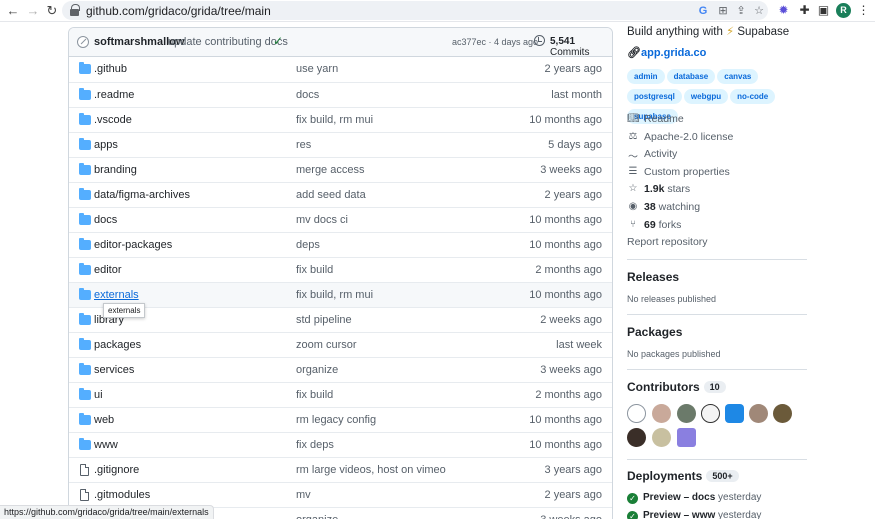  Describe the element at coordinates (539, 40) in the screenshot. I see `history-icon` at that location.